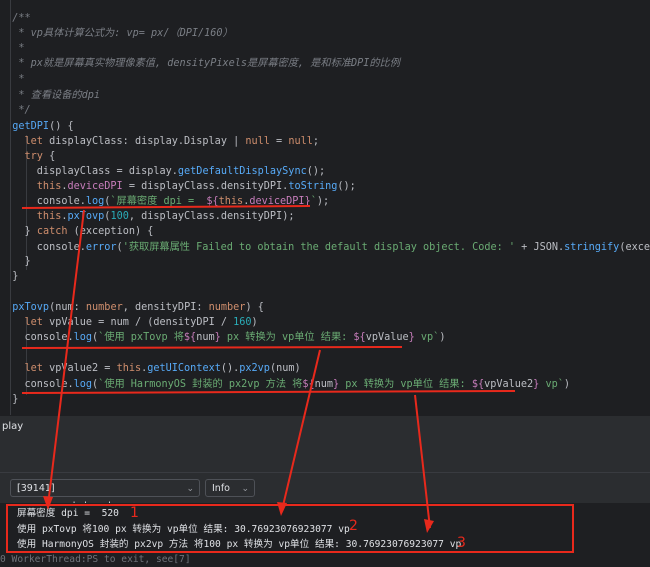 The image size is (650, 567). What do you see at coordinates (212, 216) in the screenshot?
I see `code-token: displayClass.densityDPI` at bounding box center [212, 216].